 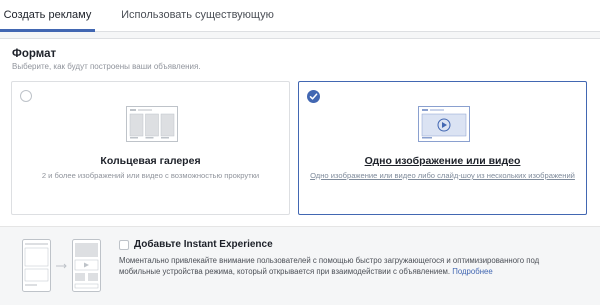 What do you see at coordinates (26, 96) in the screenshot?
I see `carousel-radio` at bounding box center [26, 96].